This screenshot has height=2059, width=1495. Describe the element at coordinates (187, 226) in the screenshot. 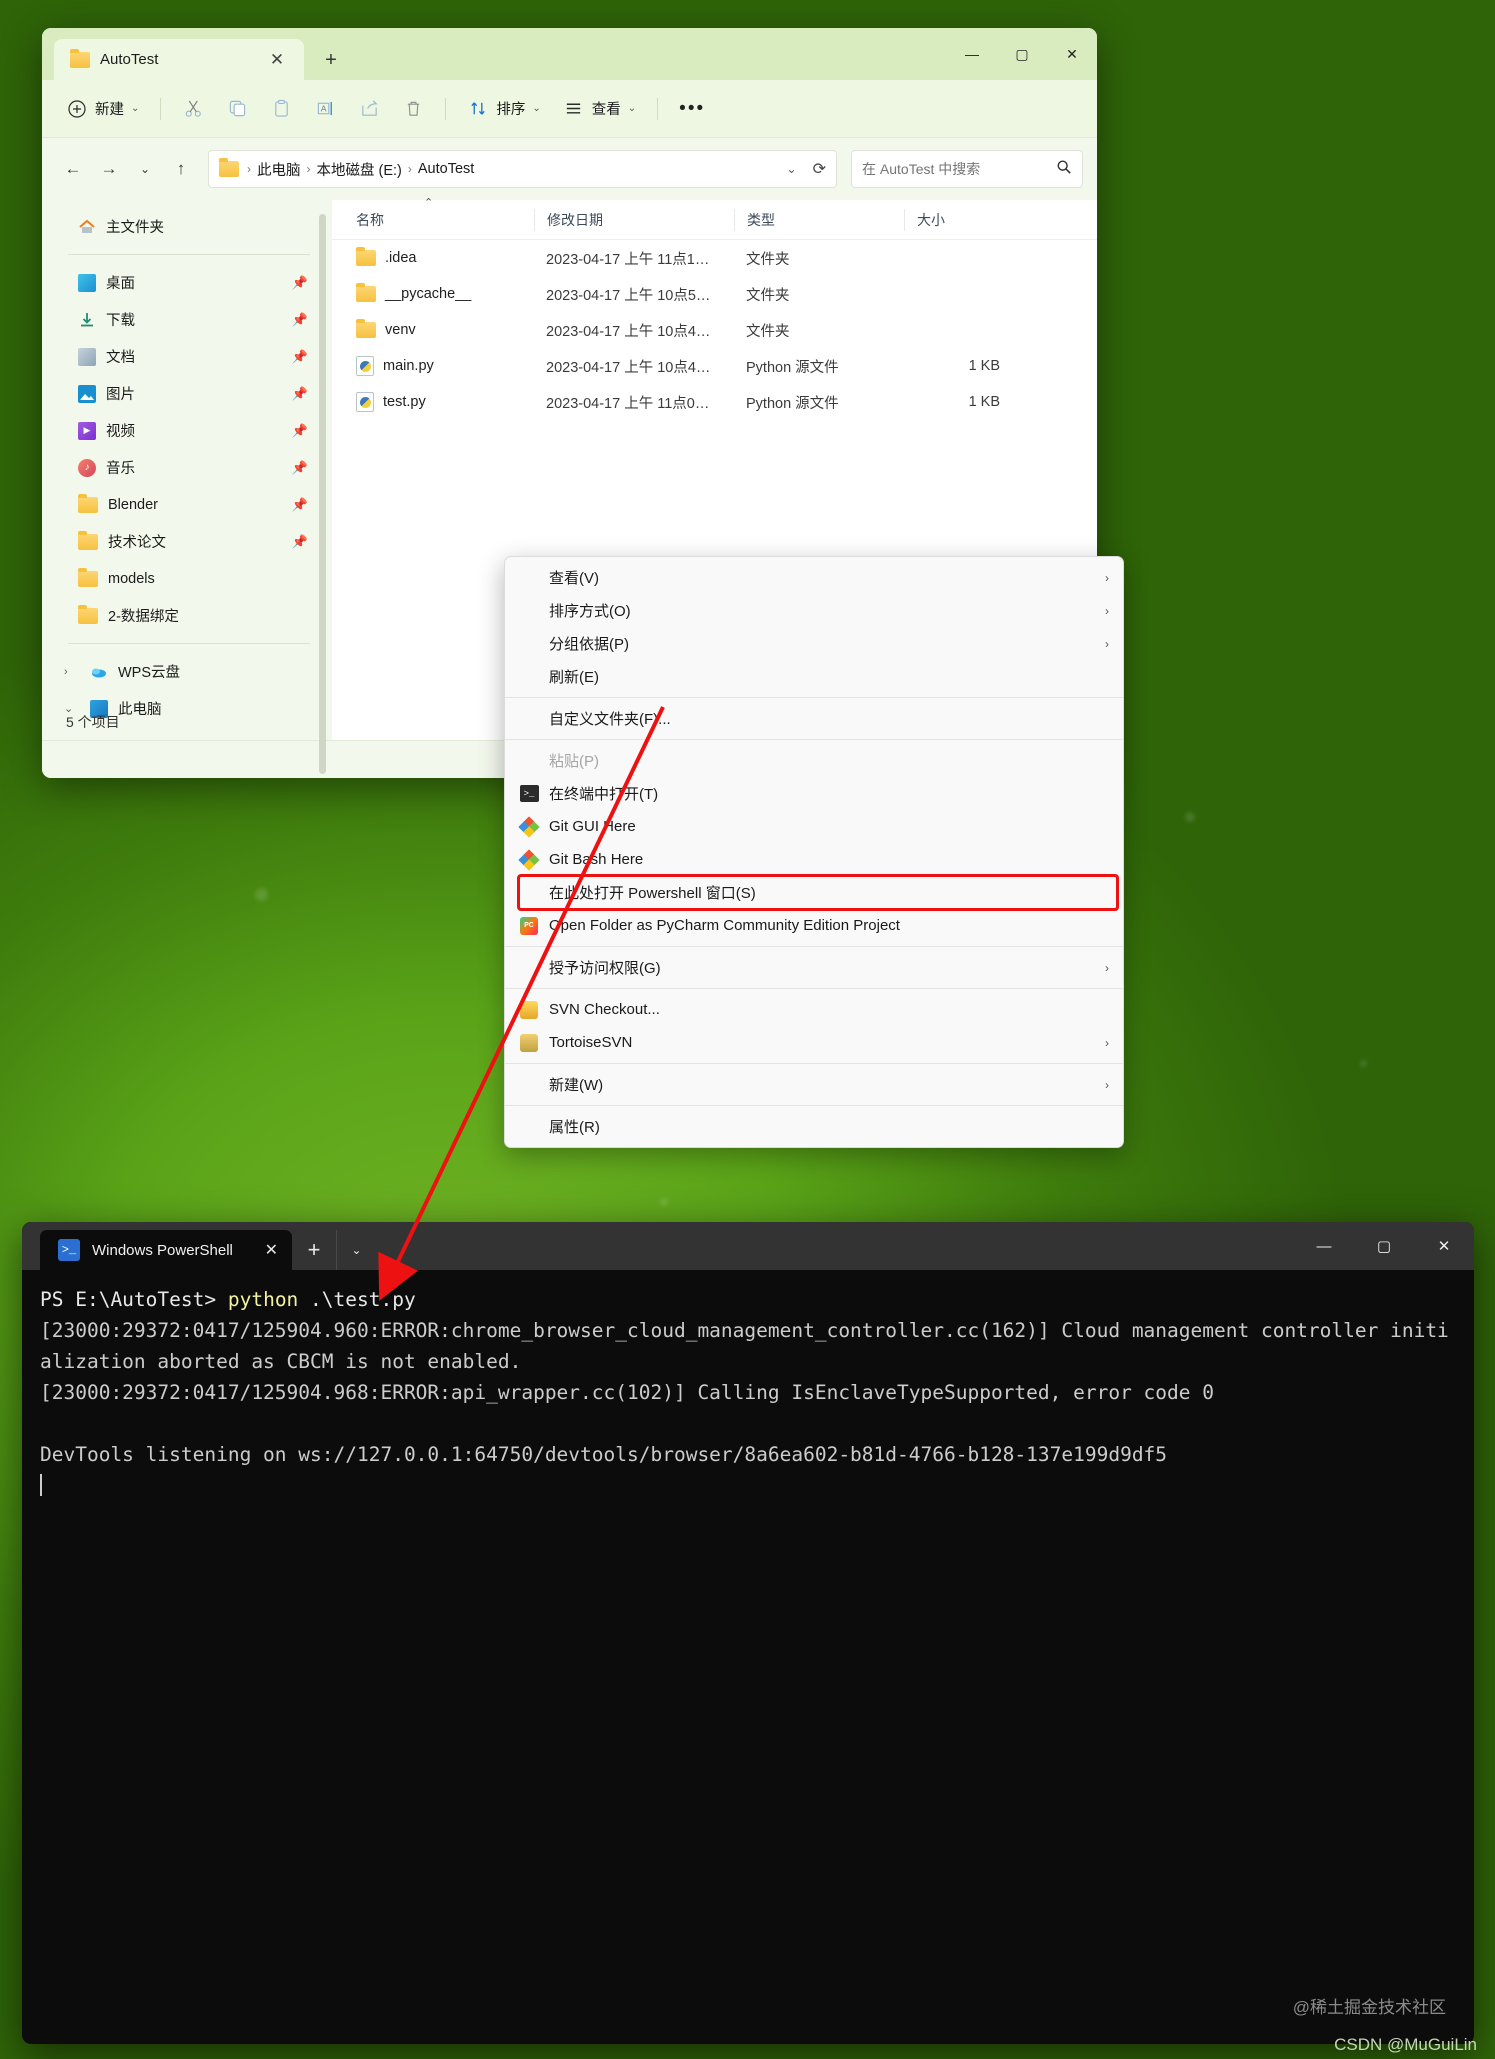

I see `sidebar-item-home: 主文件夹` at that location.